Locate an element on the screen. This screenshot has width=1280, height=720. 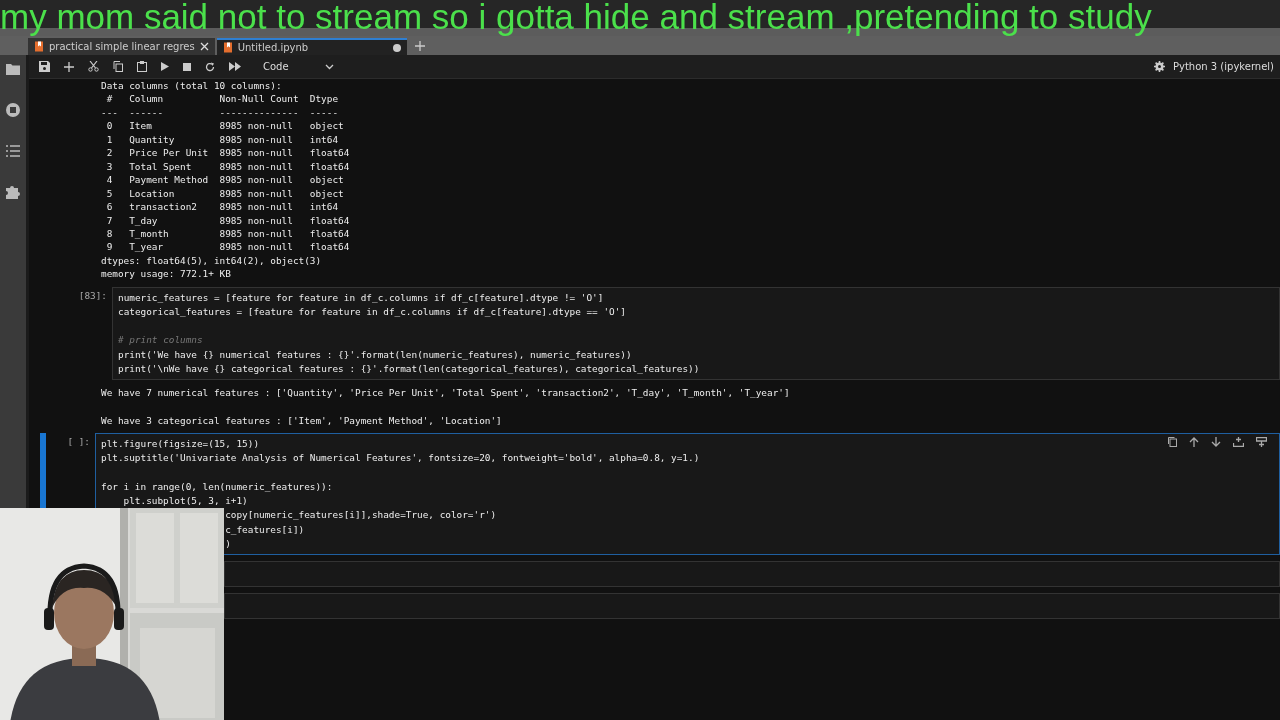
arrow-up-icon is located at coordinates (1194, 442).